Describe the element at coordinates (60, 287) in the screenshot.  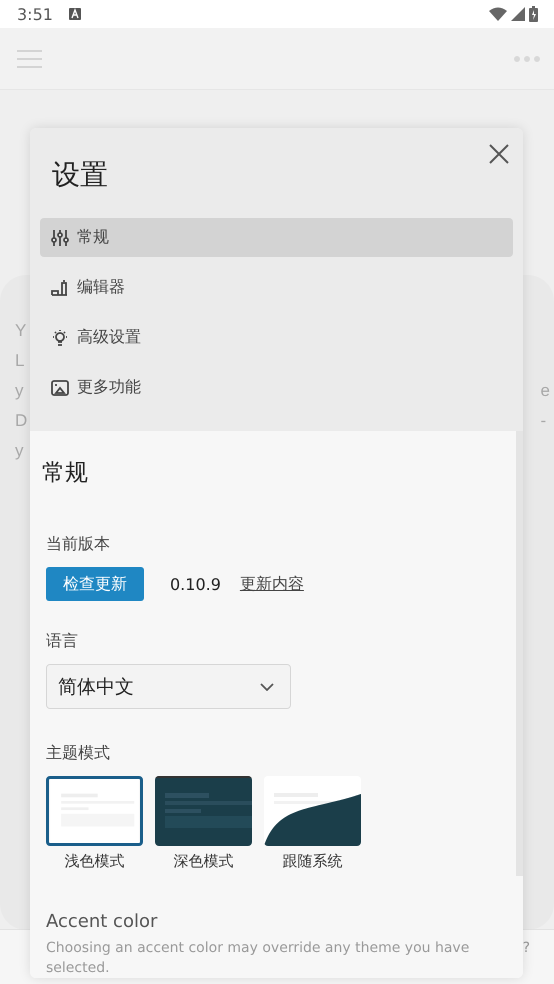
I see `pen-icon` at that location.